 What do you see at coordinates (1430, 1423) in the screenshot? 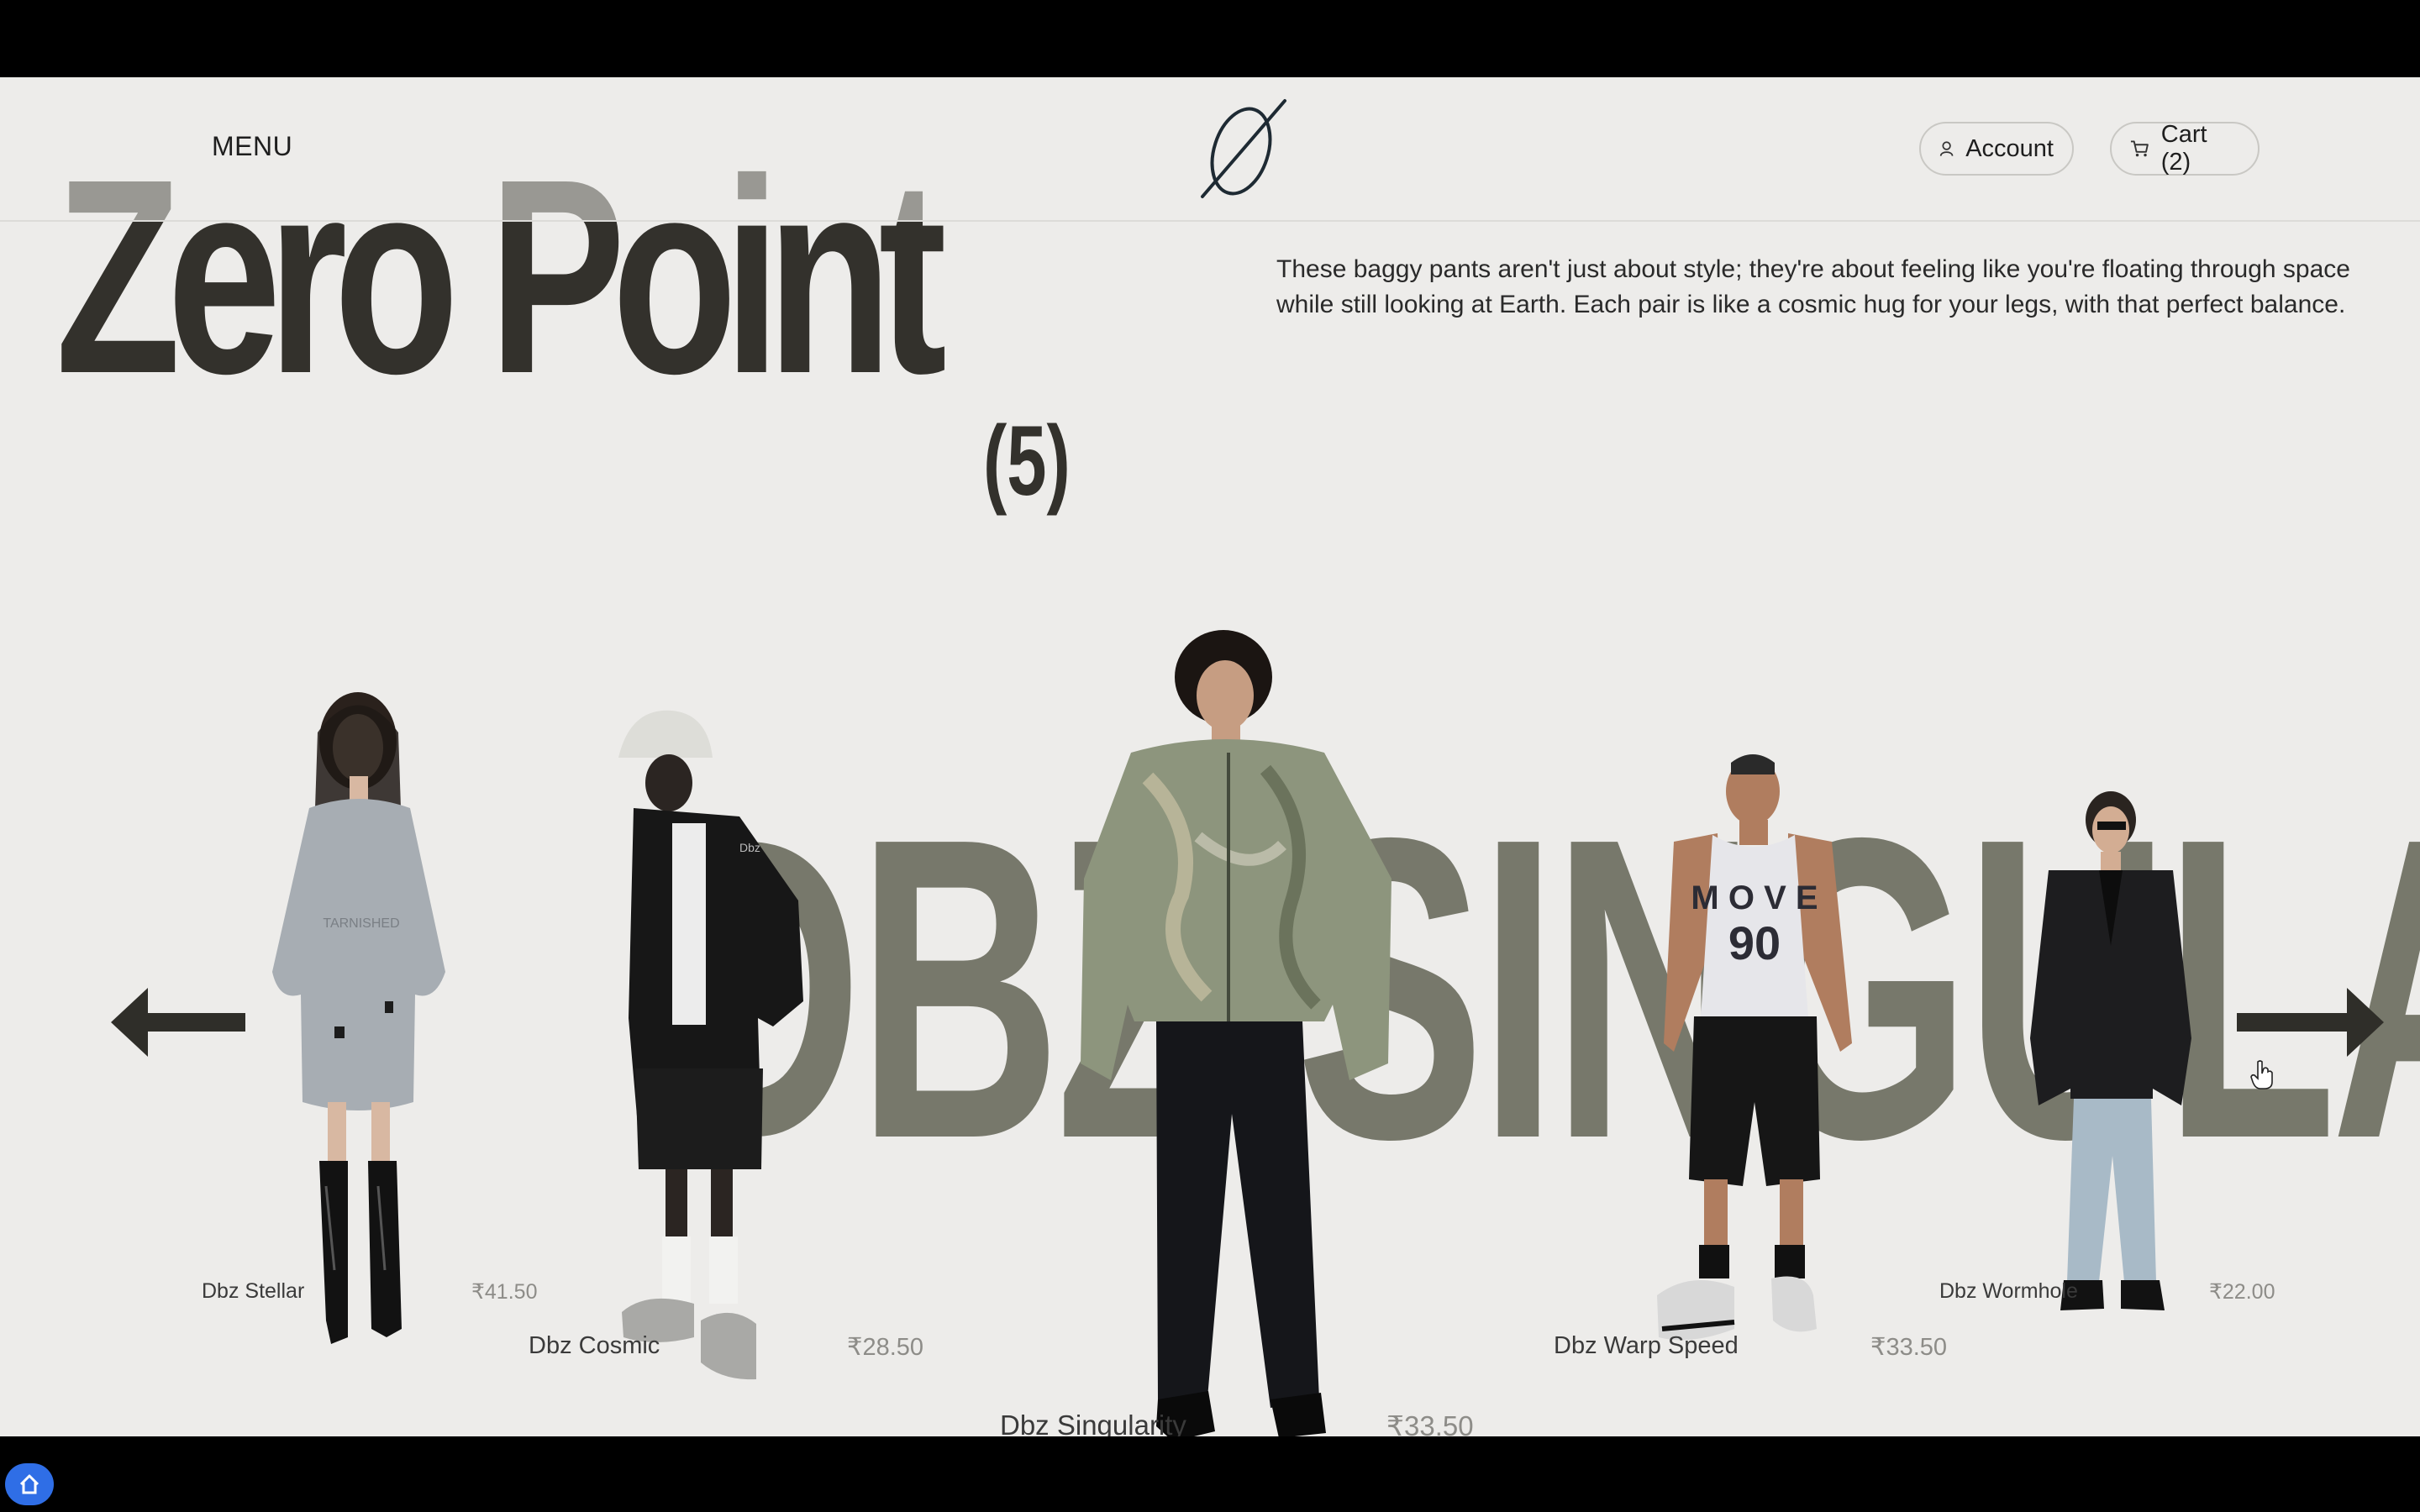
I see `product-price-singularity: ₹33.50` at bounding box center [1430, 1423].